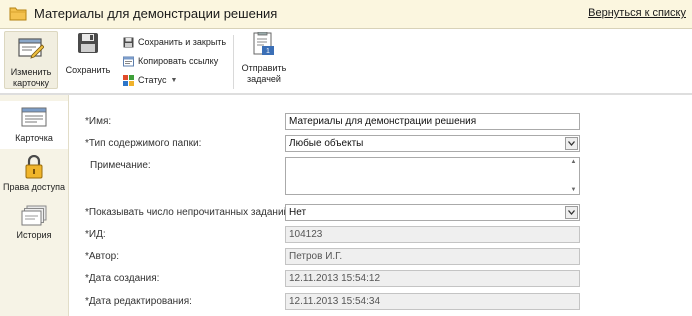 This screenshot has height=316, width=692. I want to click on save-and-close-button: Сохранить и закрыть, so click(174, 42).